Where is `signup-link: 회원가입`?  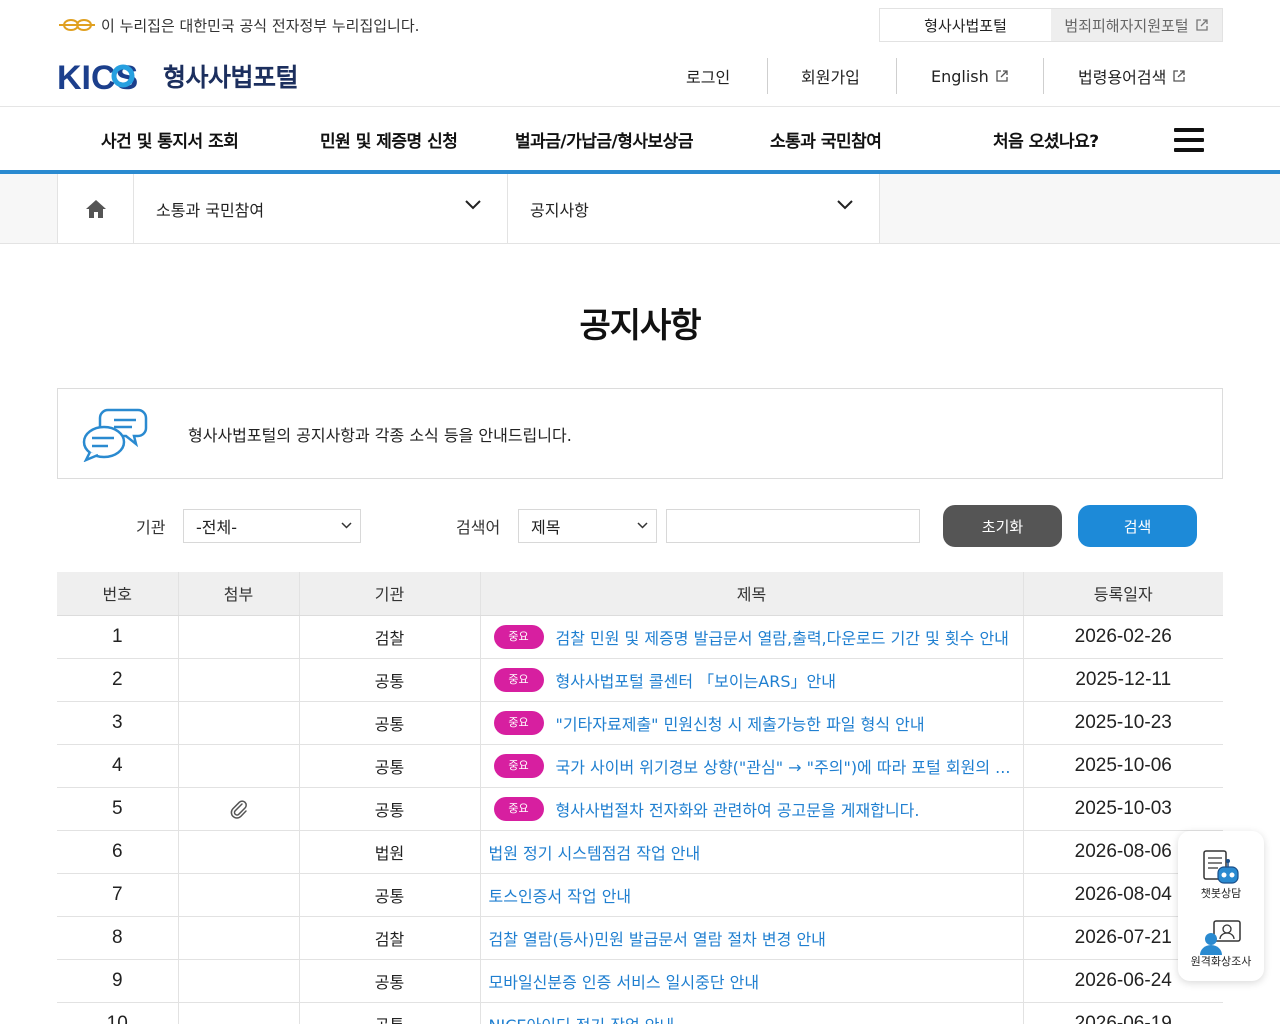
signup-link: 회원가입 is located at coordinates (830, 76).